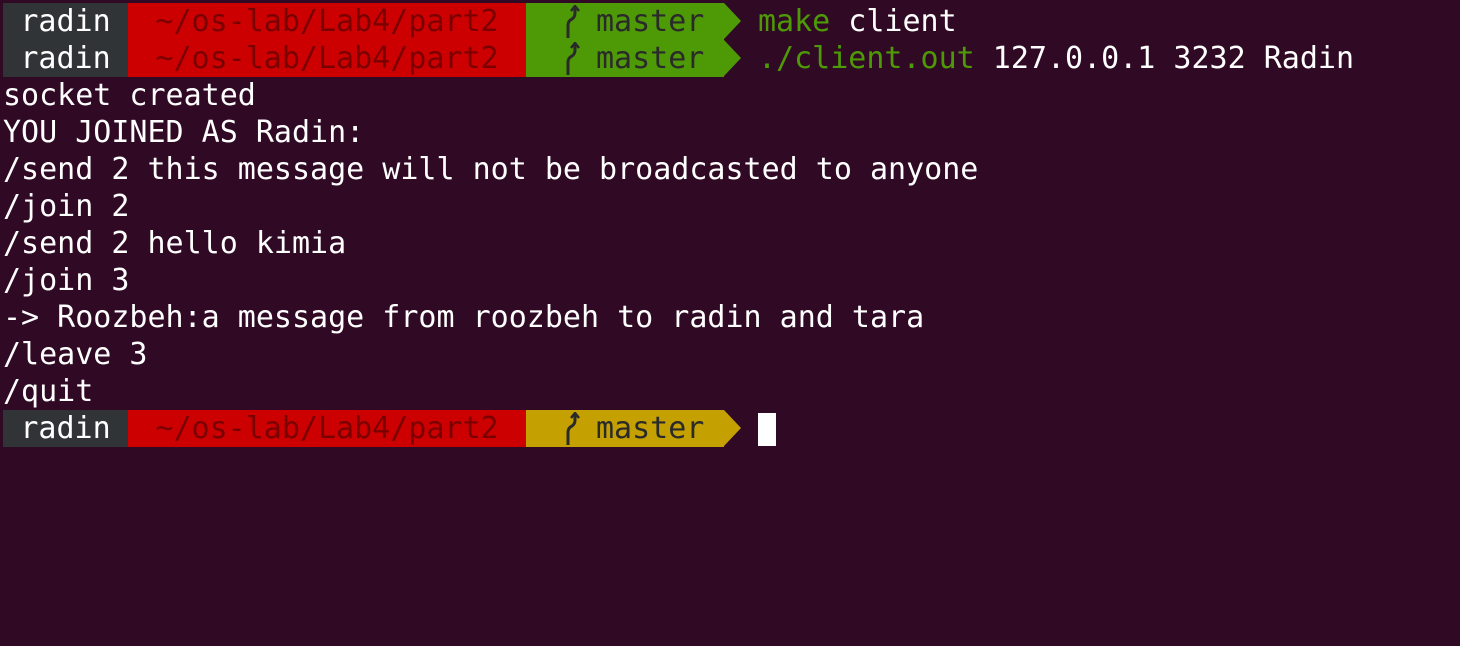 Image resolution: width=1460 pixels, height=646 pixels. Describe the element at coordinates (175, 243) in the screenshot. I see `output-line: /send 2 hello kimia` at that location.